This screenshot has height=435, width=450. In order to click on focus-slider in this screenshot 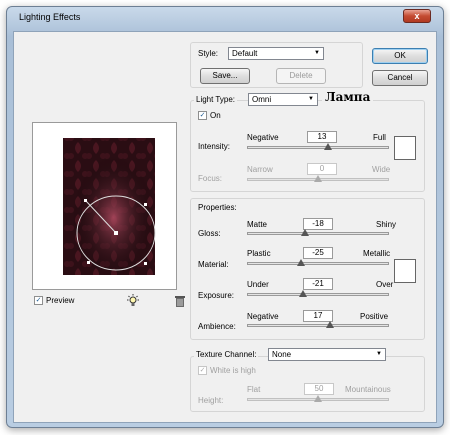, I will do `click(318, 178)`.